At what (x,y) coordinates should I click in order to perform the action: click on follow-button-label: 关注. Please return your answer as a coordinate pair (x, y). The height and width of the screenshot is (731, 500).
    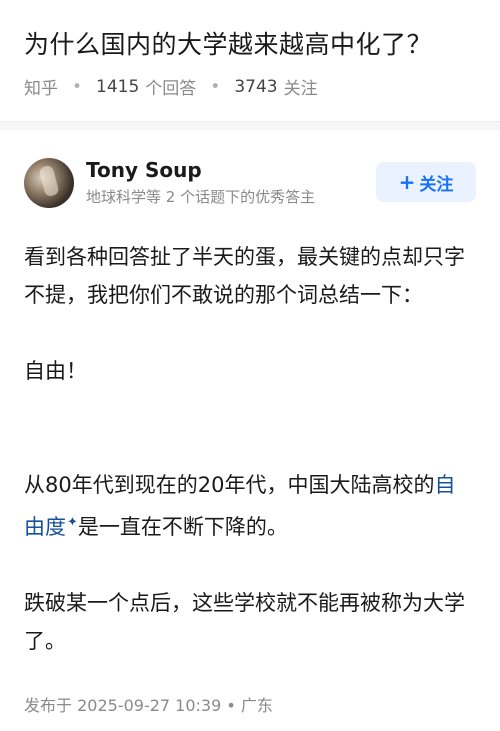
    Looking at the image, I should click on (436, 184).